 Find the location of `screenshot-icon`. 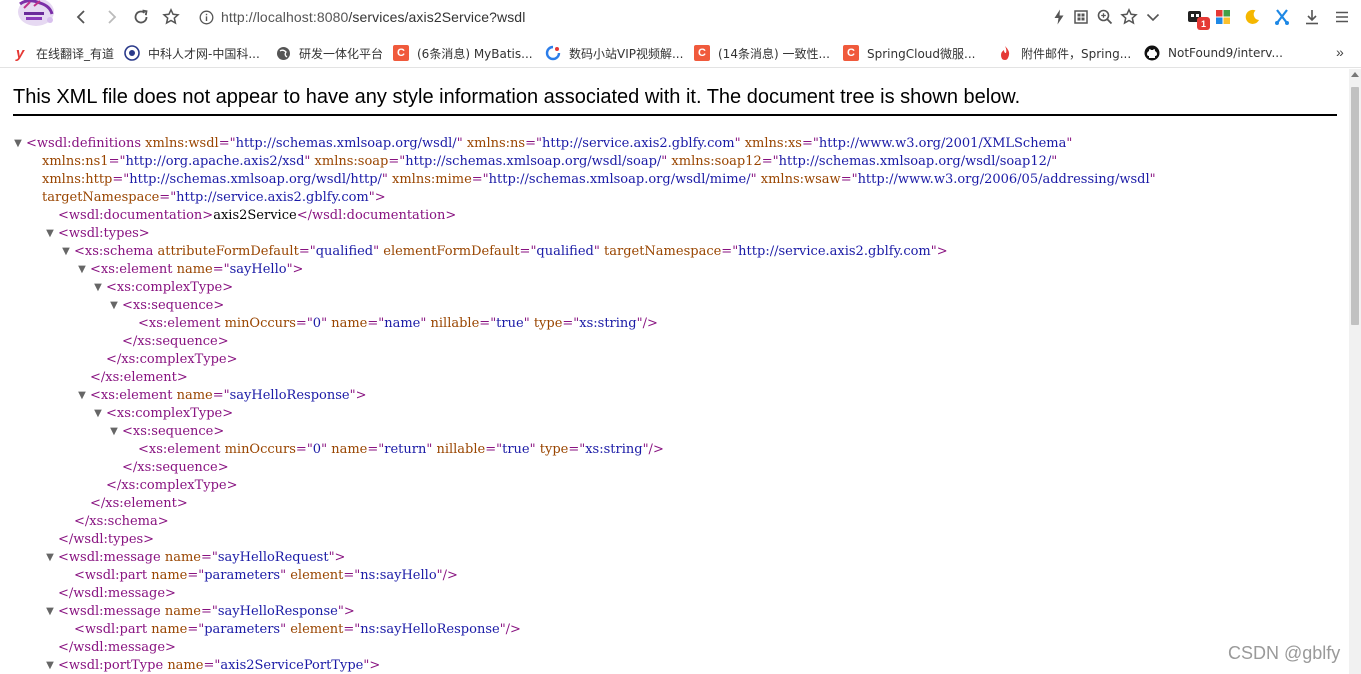

screenshot-icon is located at coordinates (1081, 17).